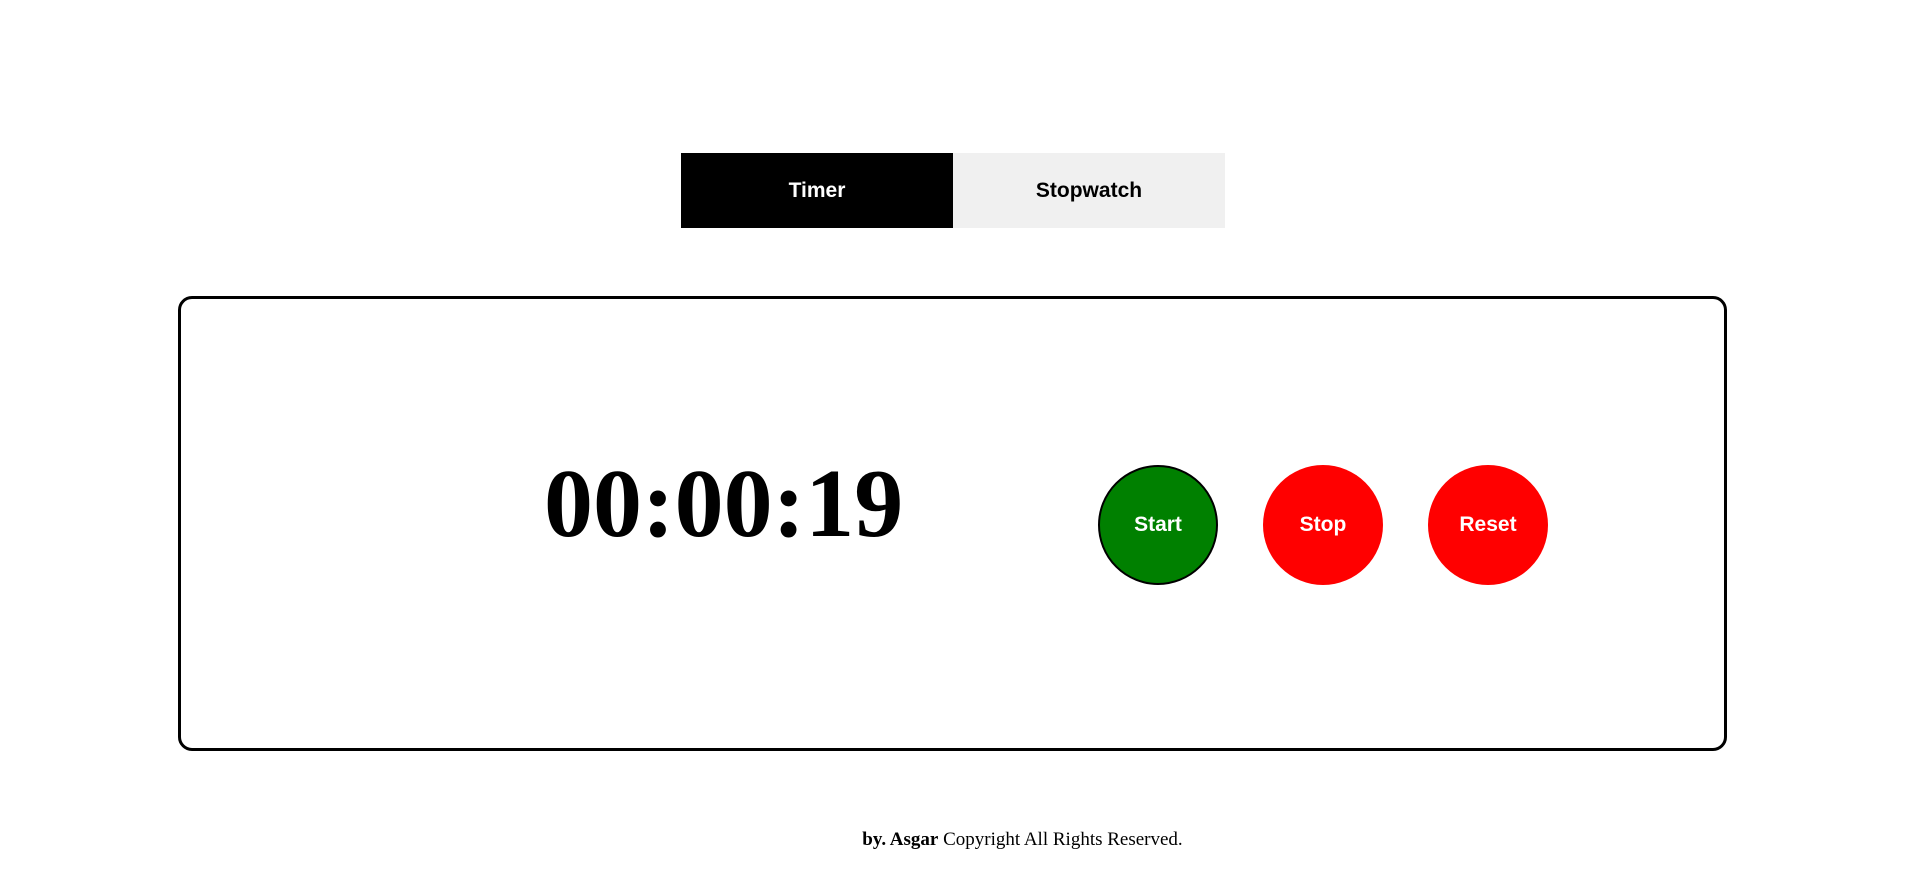  I want to click on tab-timer: Timer, so click(817, 190).